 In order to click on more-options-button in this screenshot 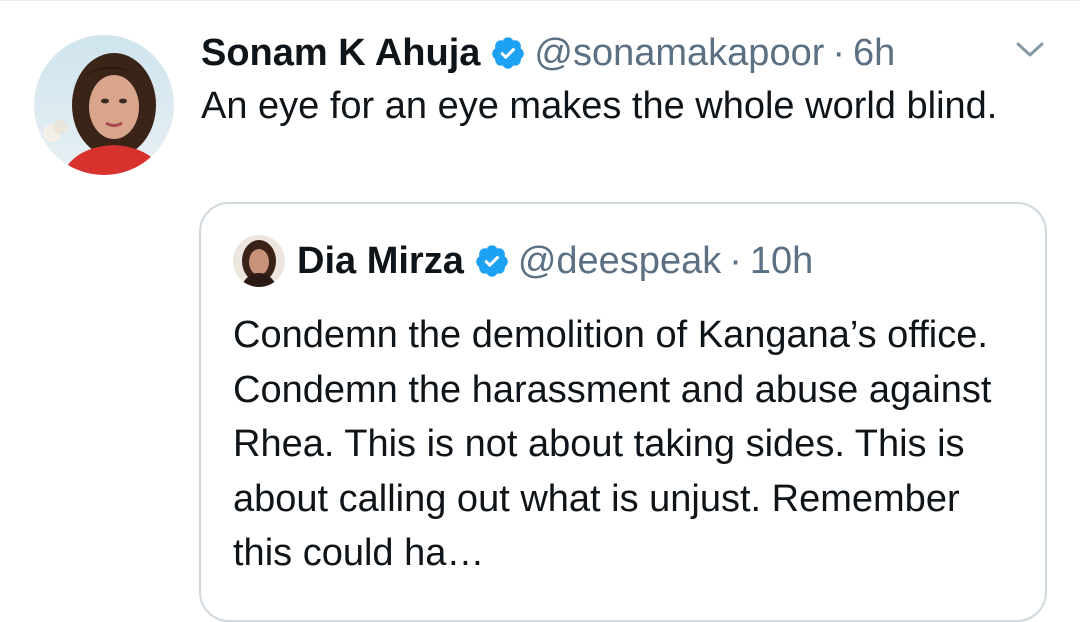, I will do `click(1030, 52)`.